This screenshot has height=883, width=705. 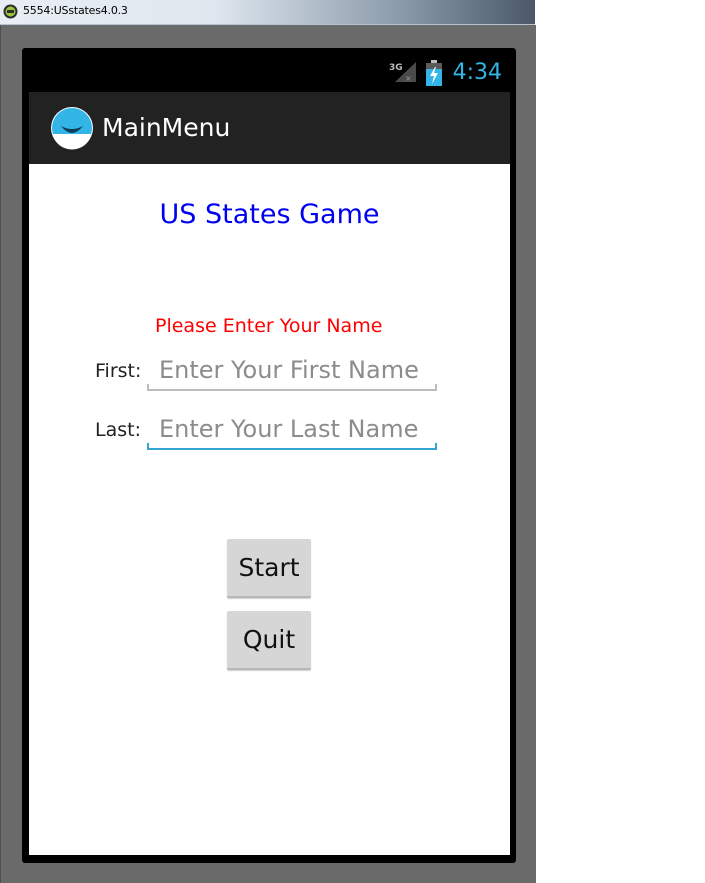 What do you see at coordinates (269, 214) in the screenshot?
I see `game-title: US States Game` at bounding box center [269, 214].